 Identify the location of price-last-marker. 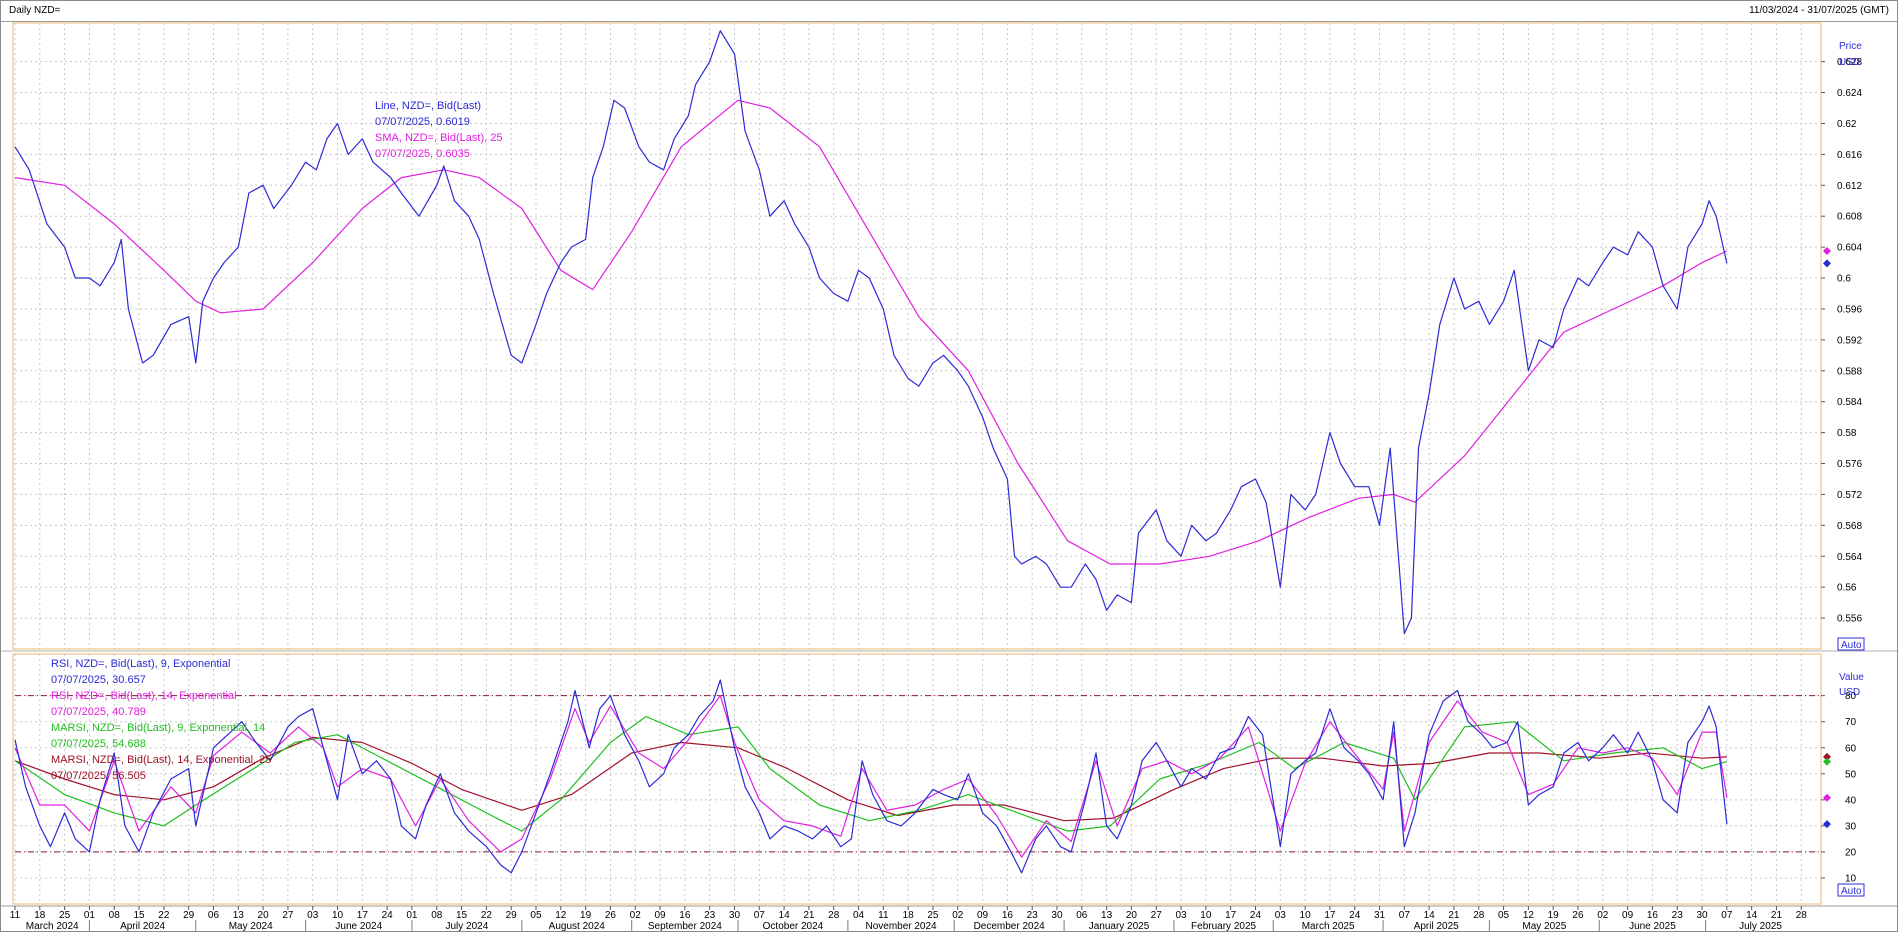
(1827, 263).